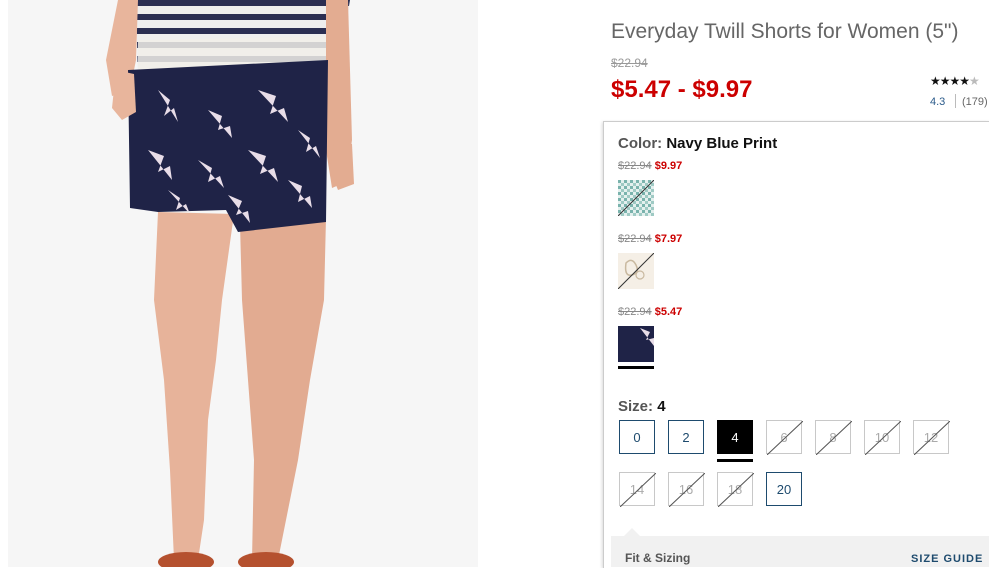  What do you see at coordinates (636, 406) in the screenshot?
I see `size-label-text: Size:` at bounding box center [636, 406].